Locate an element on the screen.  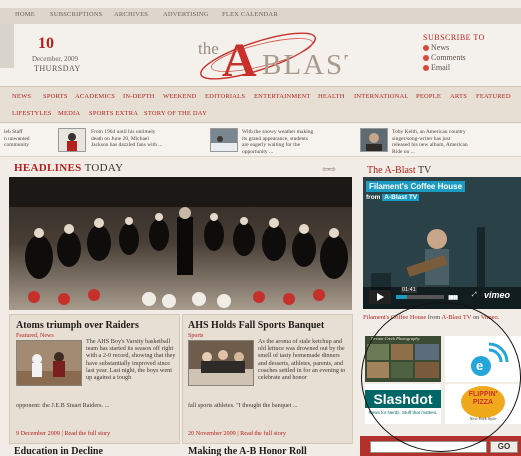
article-category: Featured, News is located at coordinates (35, 336).